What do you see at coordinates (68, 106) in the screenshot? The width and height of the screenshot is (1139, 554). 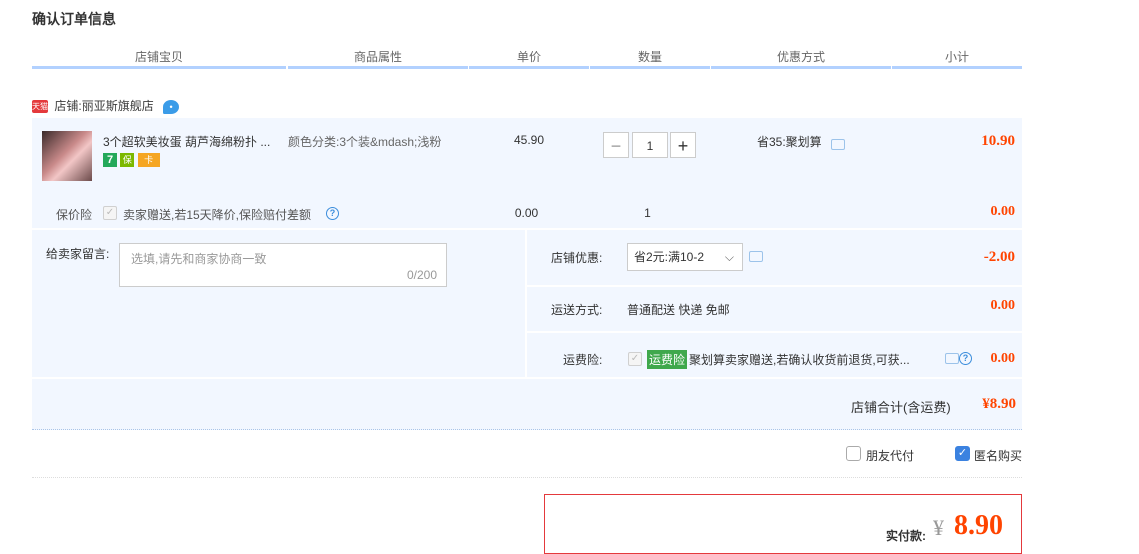 I see `shop-label: 店铺:` at bounding box center [68, 106].